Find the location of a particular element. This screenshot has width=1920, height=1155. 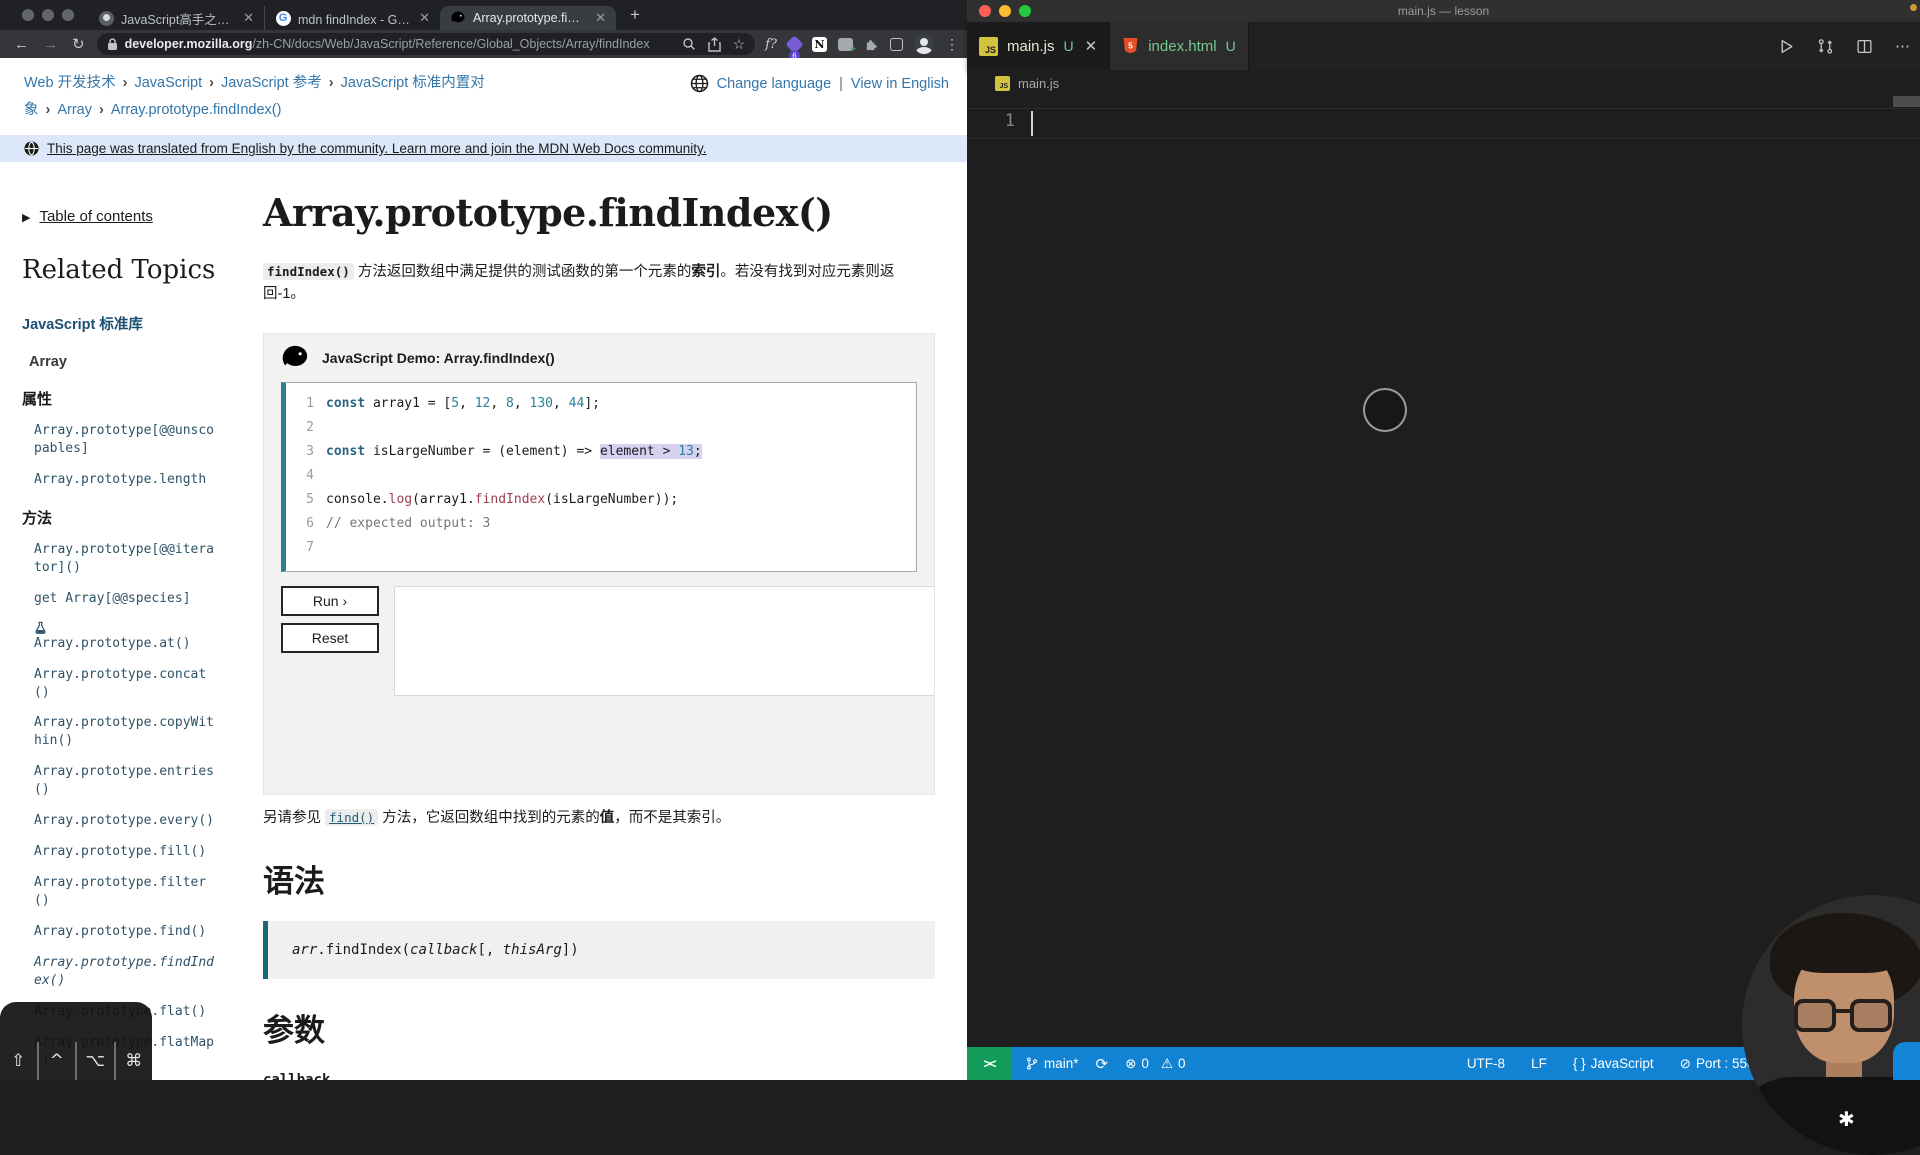

breadcrumb-link: Array is located at coordinates (74, 110).